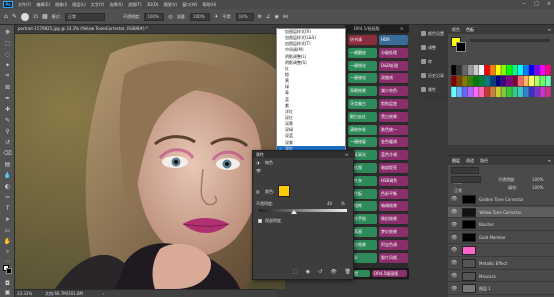 Image resolution: width=554 pixels, height=297 pixels. What do you see at coordinates (61, 4) in the screenshot?
I see `menu-image: 图像(I)` at bounding box center [61, 4].